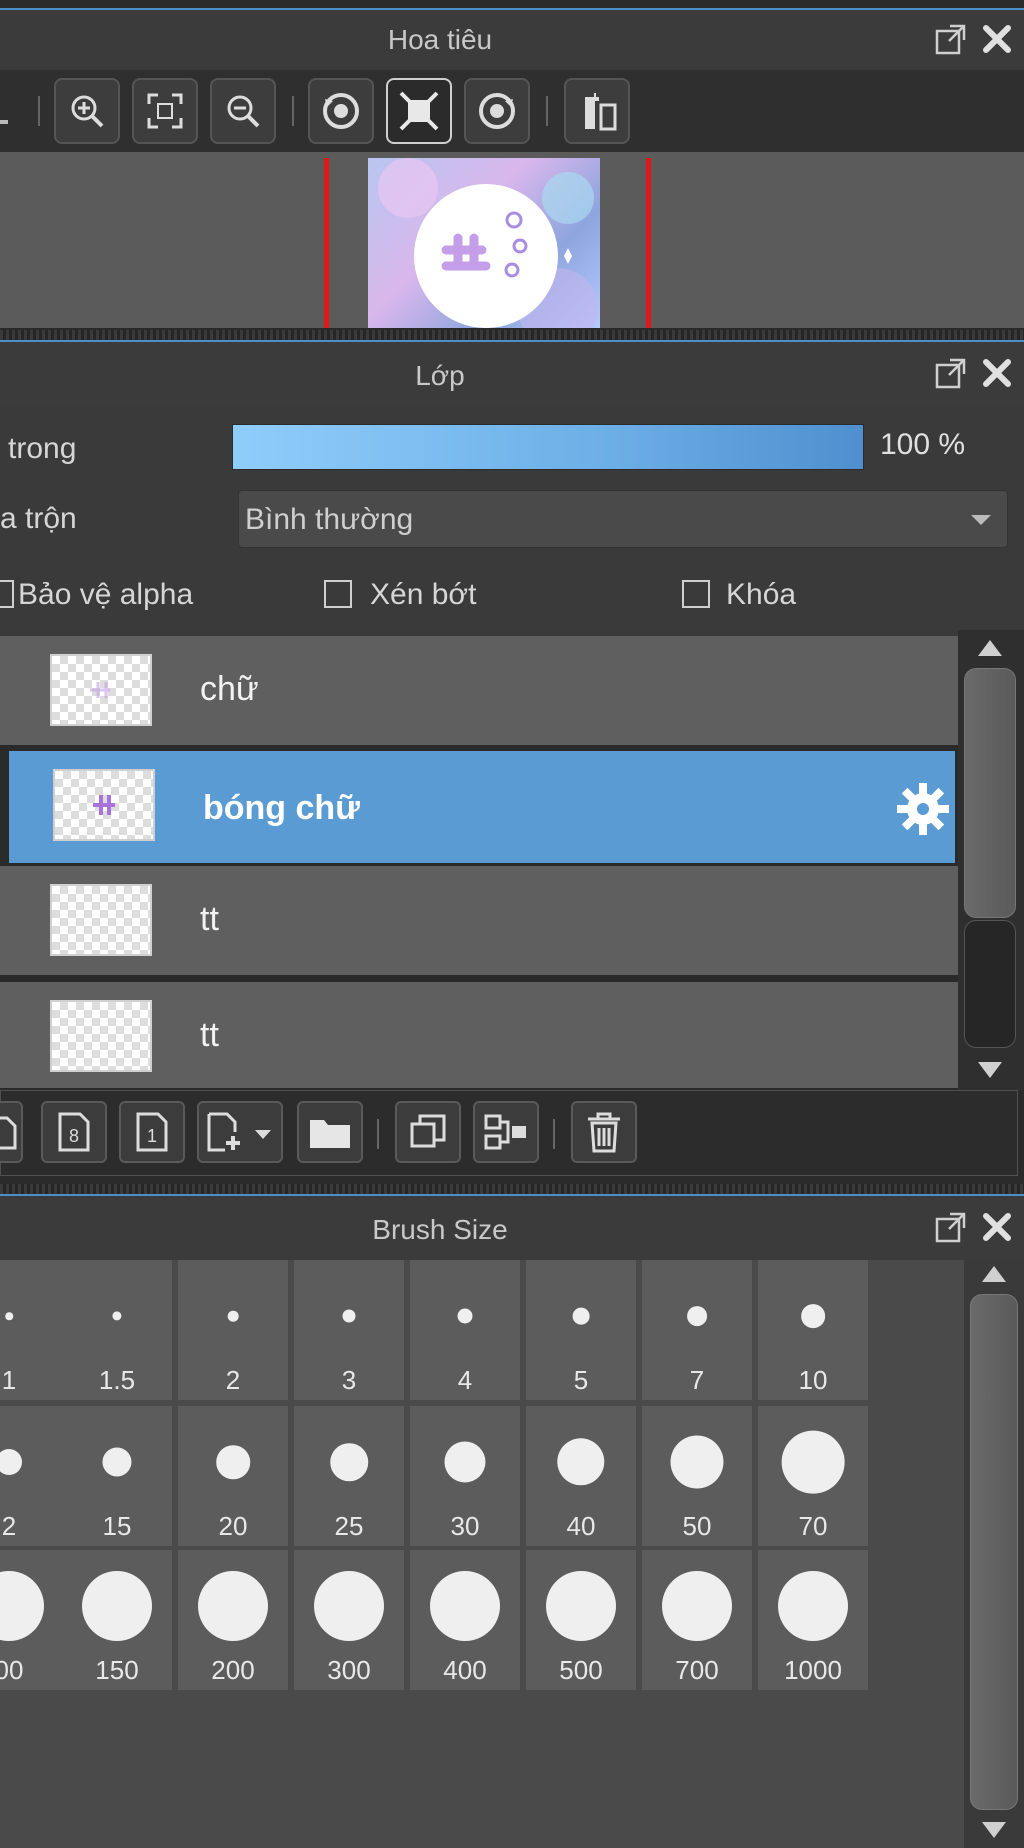  I want to click on reset-view-button, so click(419, 111).